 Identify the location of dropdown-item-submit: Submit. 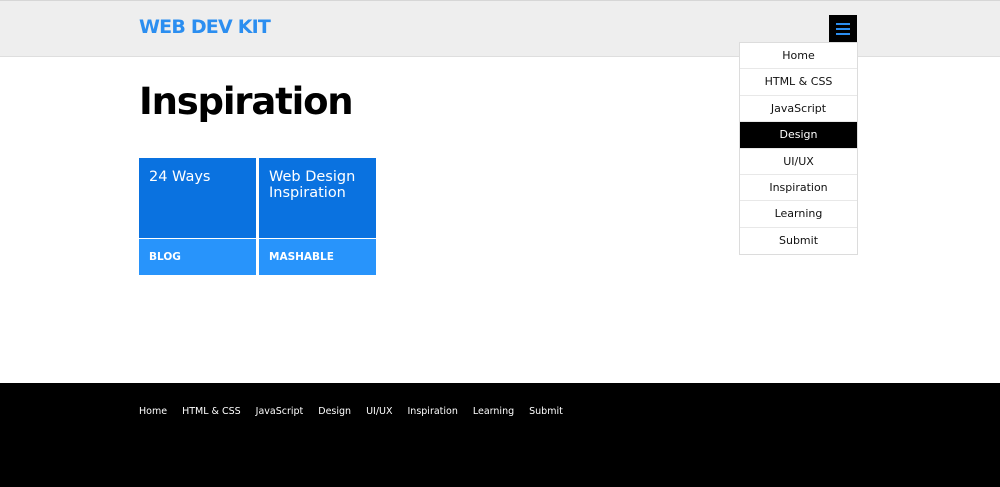
(798, 241).